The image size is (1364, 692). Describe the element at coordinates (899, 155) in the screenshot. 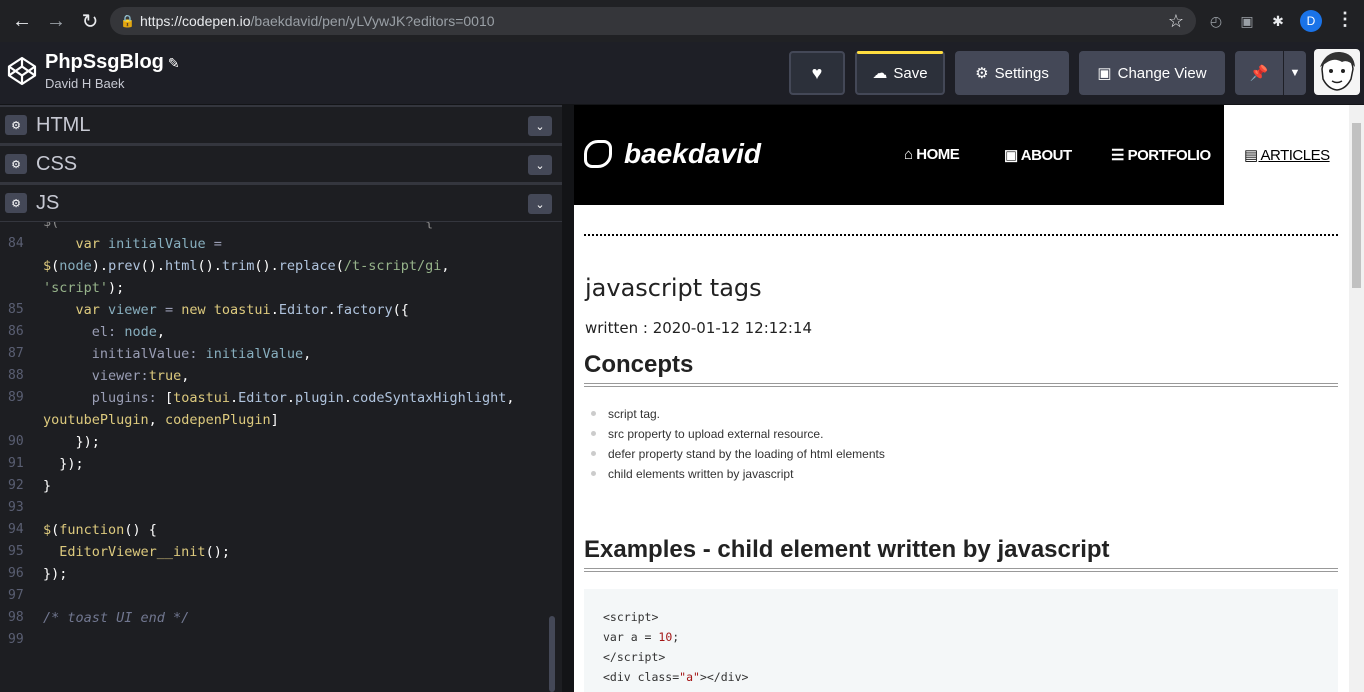

I see `site-navbar: baekdavid ⌂ HOME ▣ ABOUT ☰ PORTFOLIO` at that location.